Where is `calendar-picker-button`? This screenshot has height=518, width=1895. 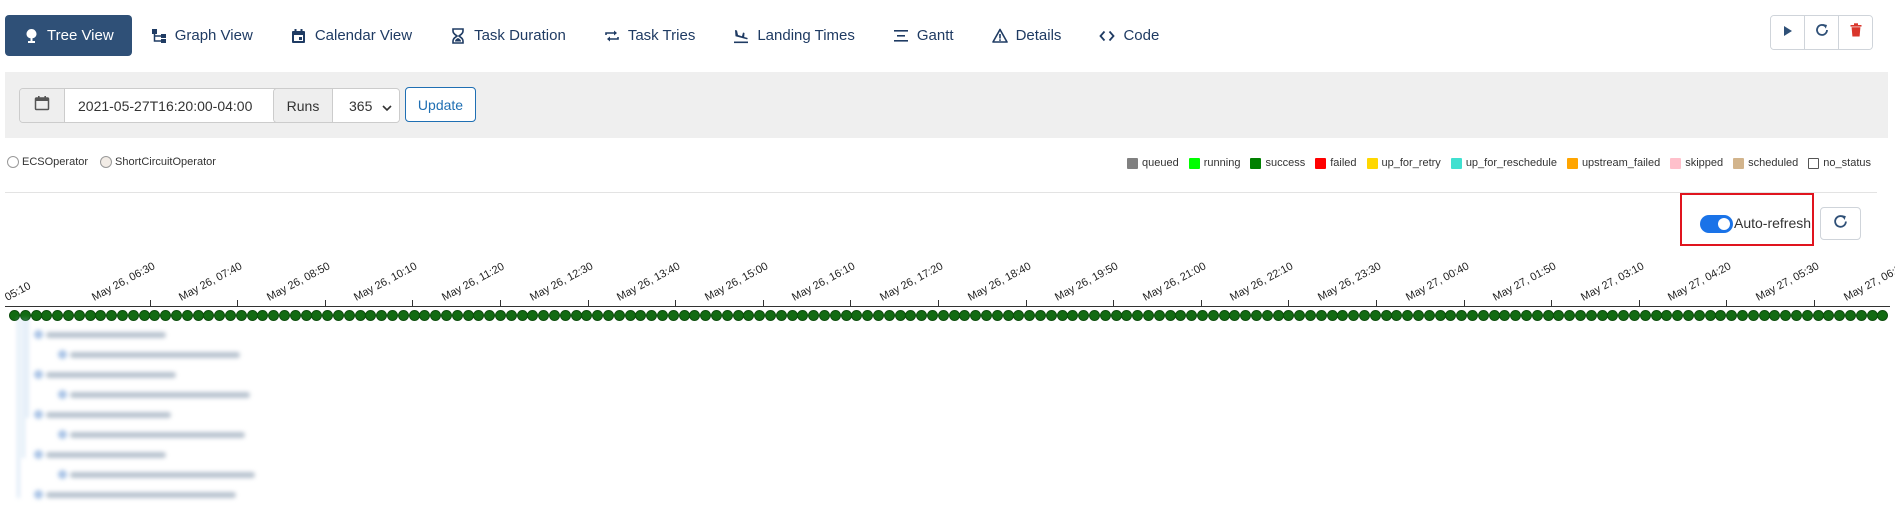
calendar-picker-button is located at coordinates (42, 105).